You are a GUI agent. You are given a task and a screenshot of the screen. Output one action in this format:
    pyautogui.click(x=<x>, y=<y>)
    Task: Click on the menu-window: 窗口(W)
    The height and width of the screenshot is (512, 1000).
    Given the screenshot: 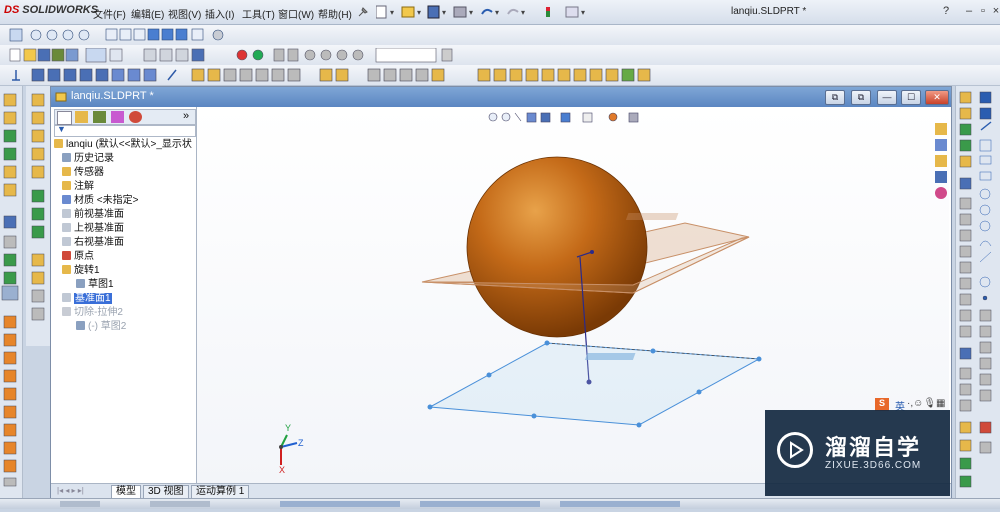 What is the action you would take?
    pyautogui.click(x=296, y=13)
    